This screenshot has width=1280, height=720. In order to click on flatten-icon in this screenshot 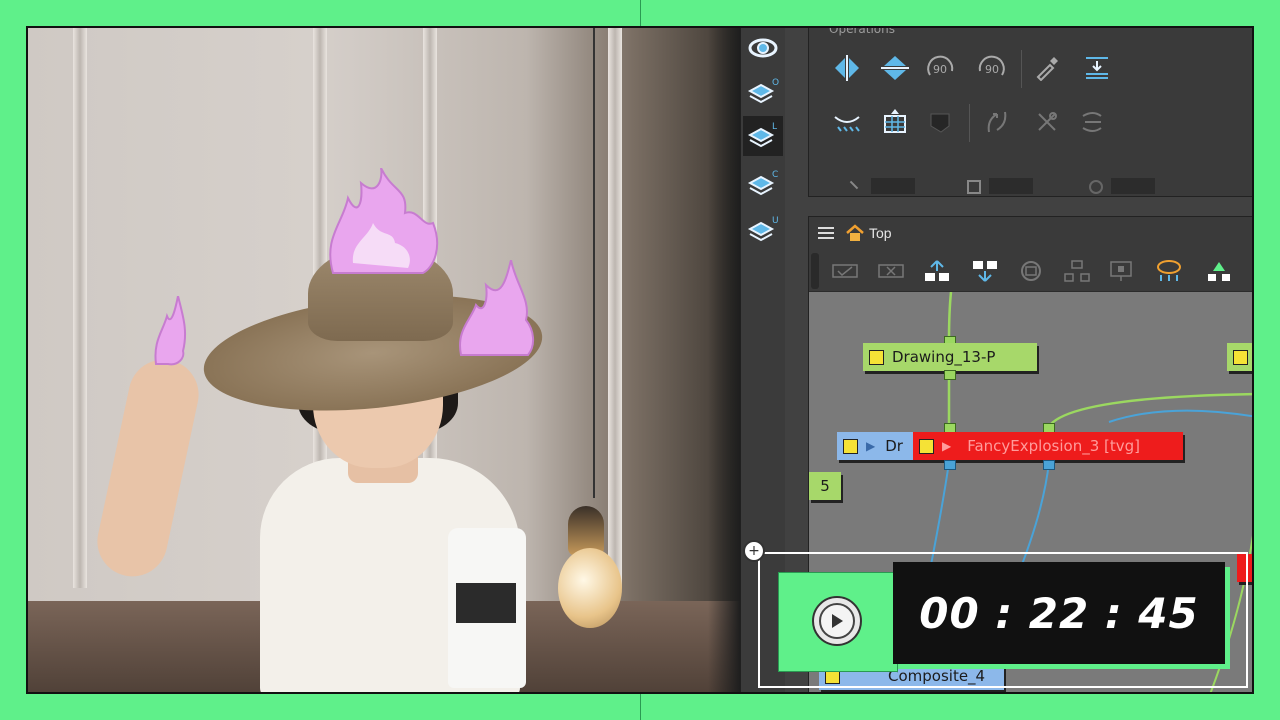, I will do `click(895, 122)`.